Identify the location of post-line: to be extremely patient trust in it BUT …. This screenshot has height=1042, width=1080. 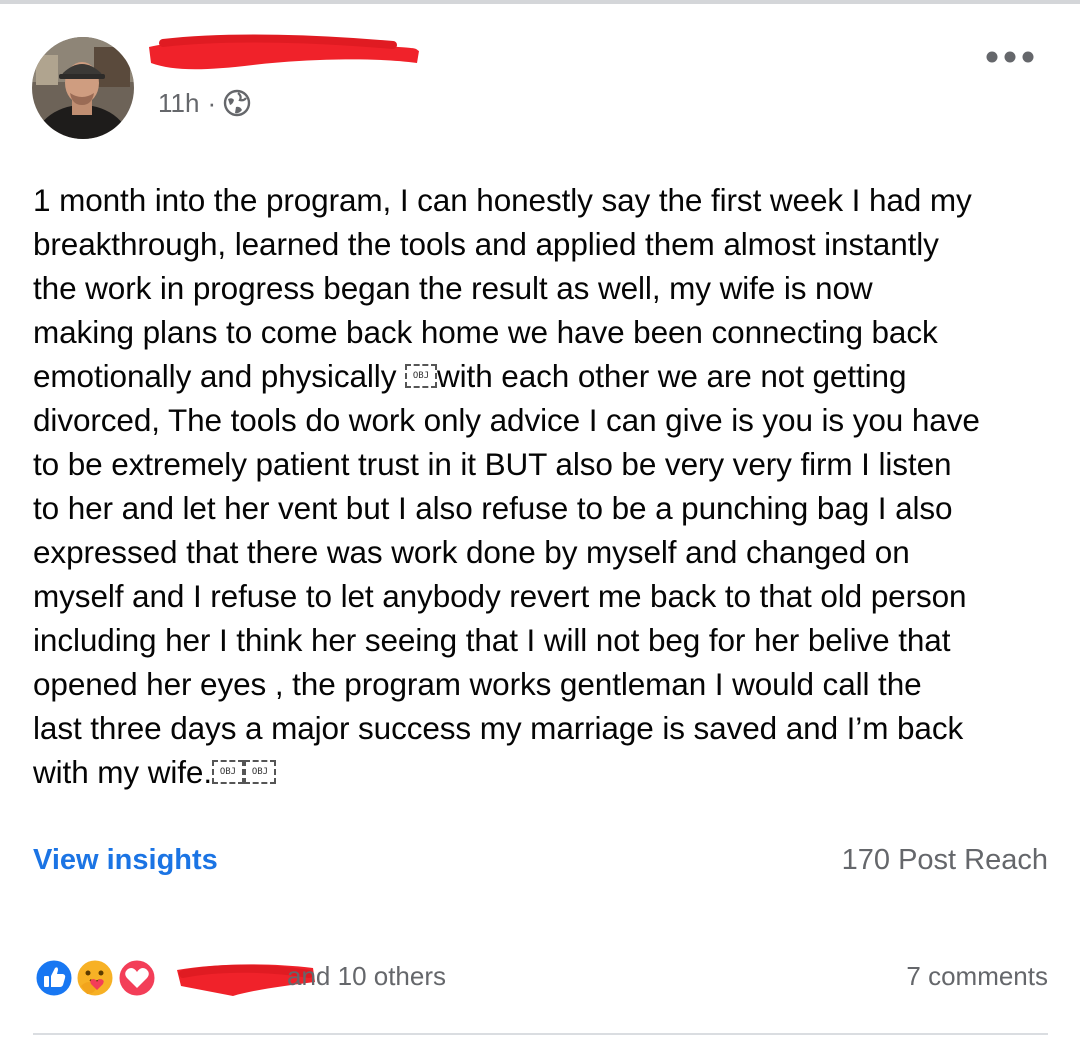
(492, 464).